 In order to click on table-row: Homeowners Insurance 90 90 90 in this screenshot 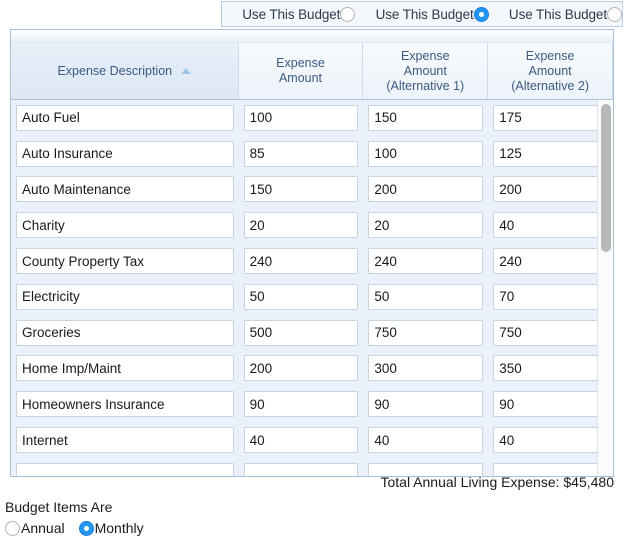, I will do `click(312, 404)`.